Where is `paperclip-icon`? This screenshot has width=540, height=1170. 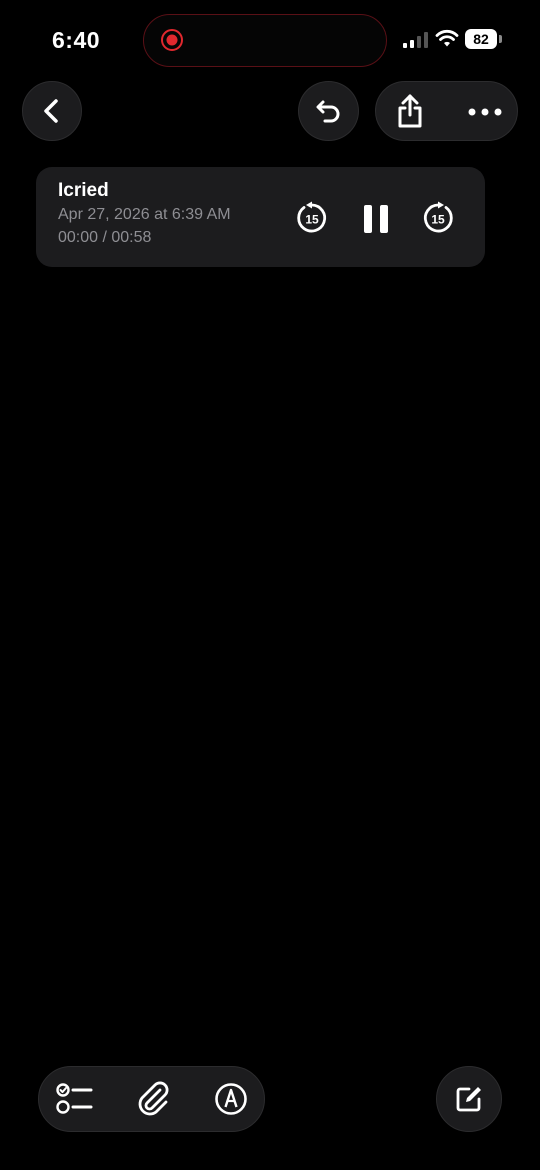 paperclip-icon is located at coordinates (154, 1099).